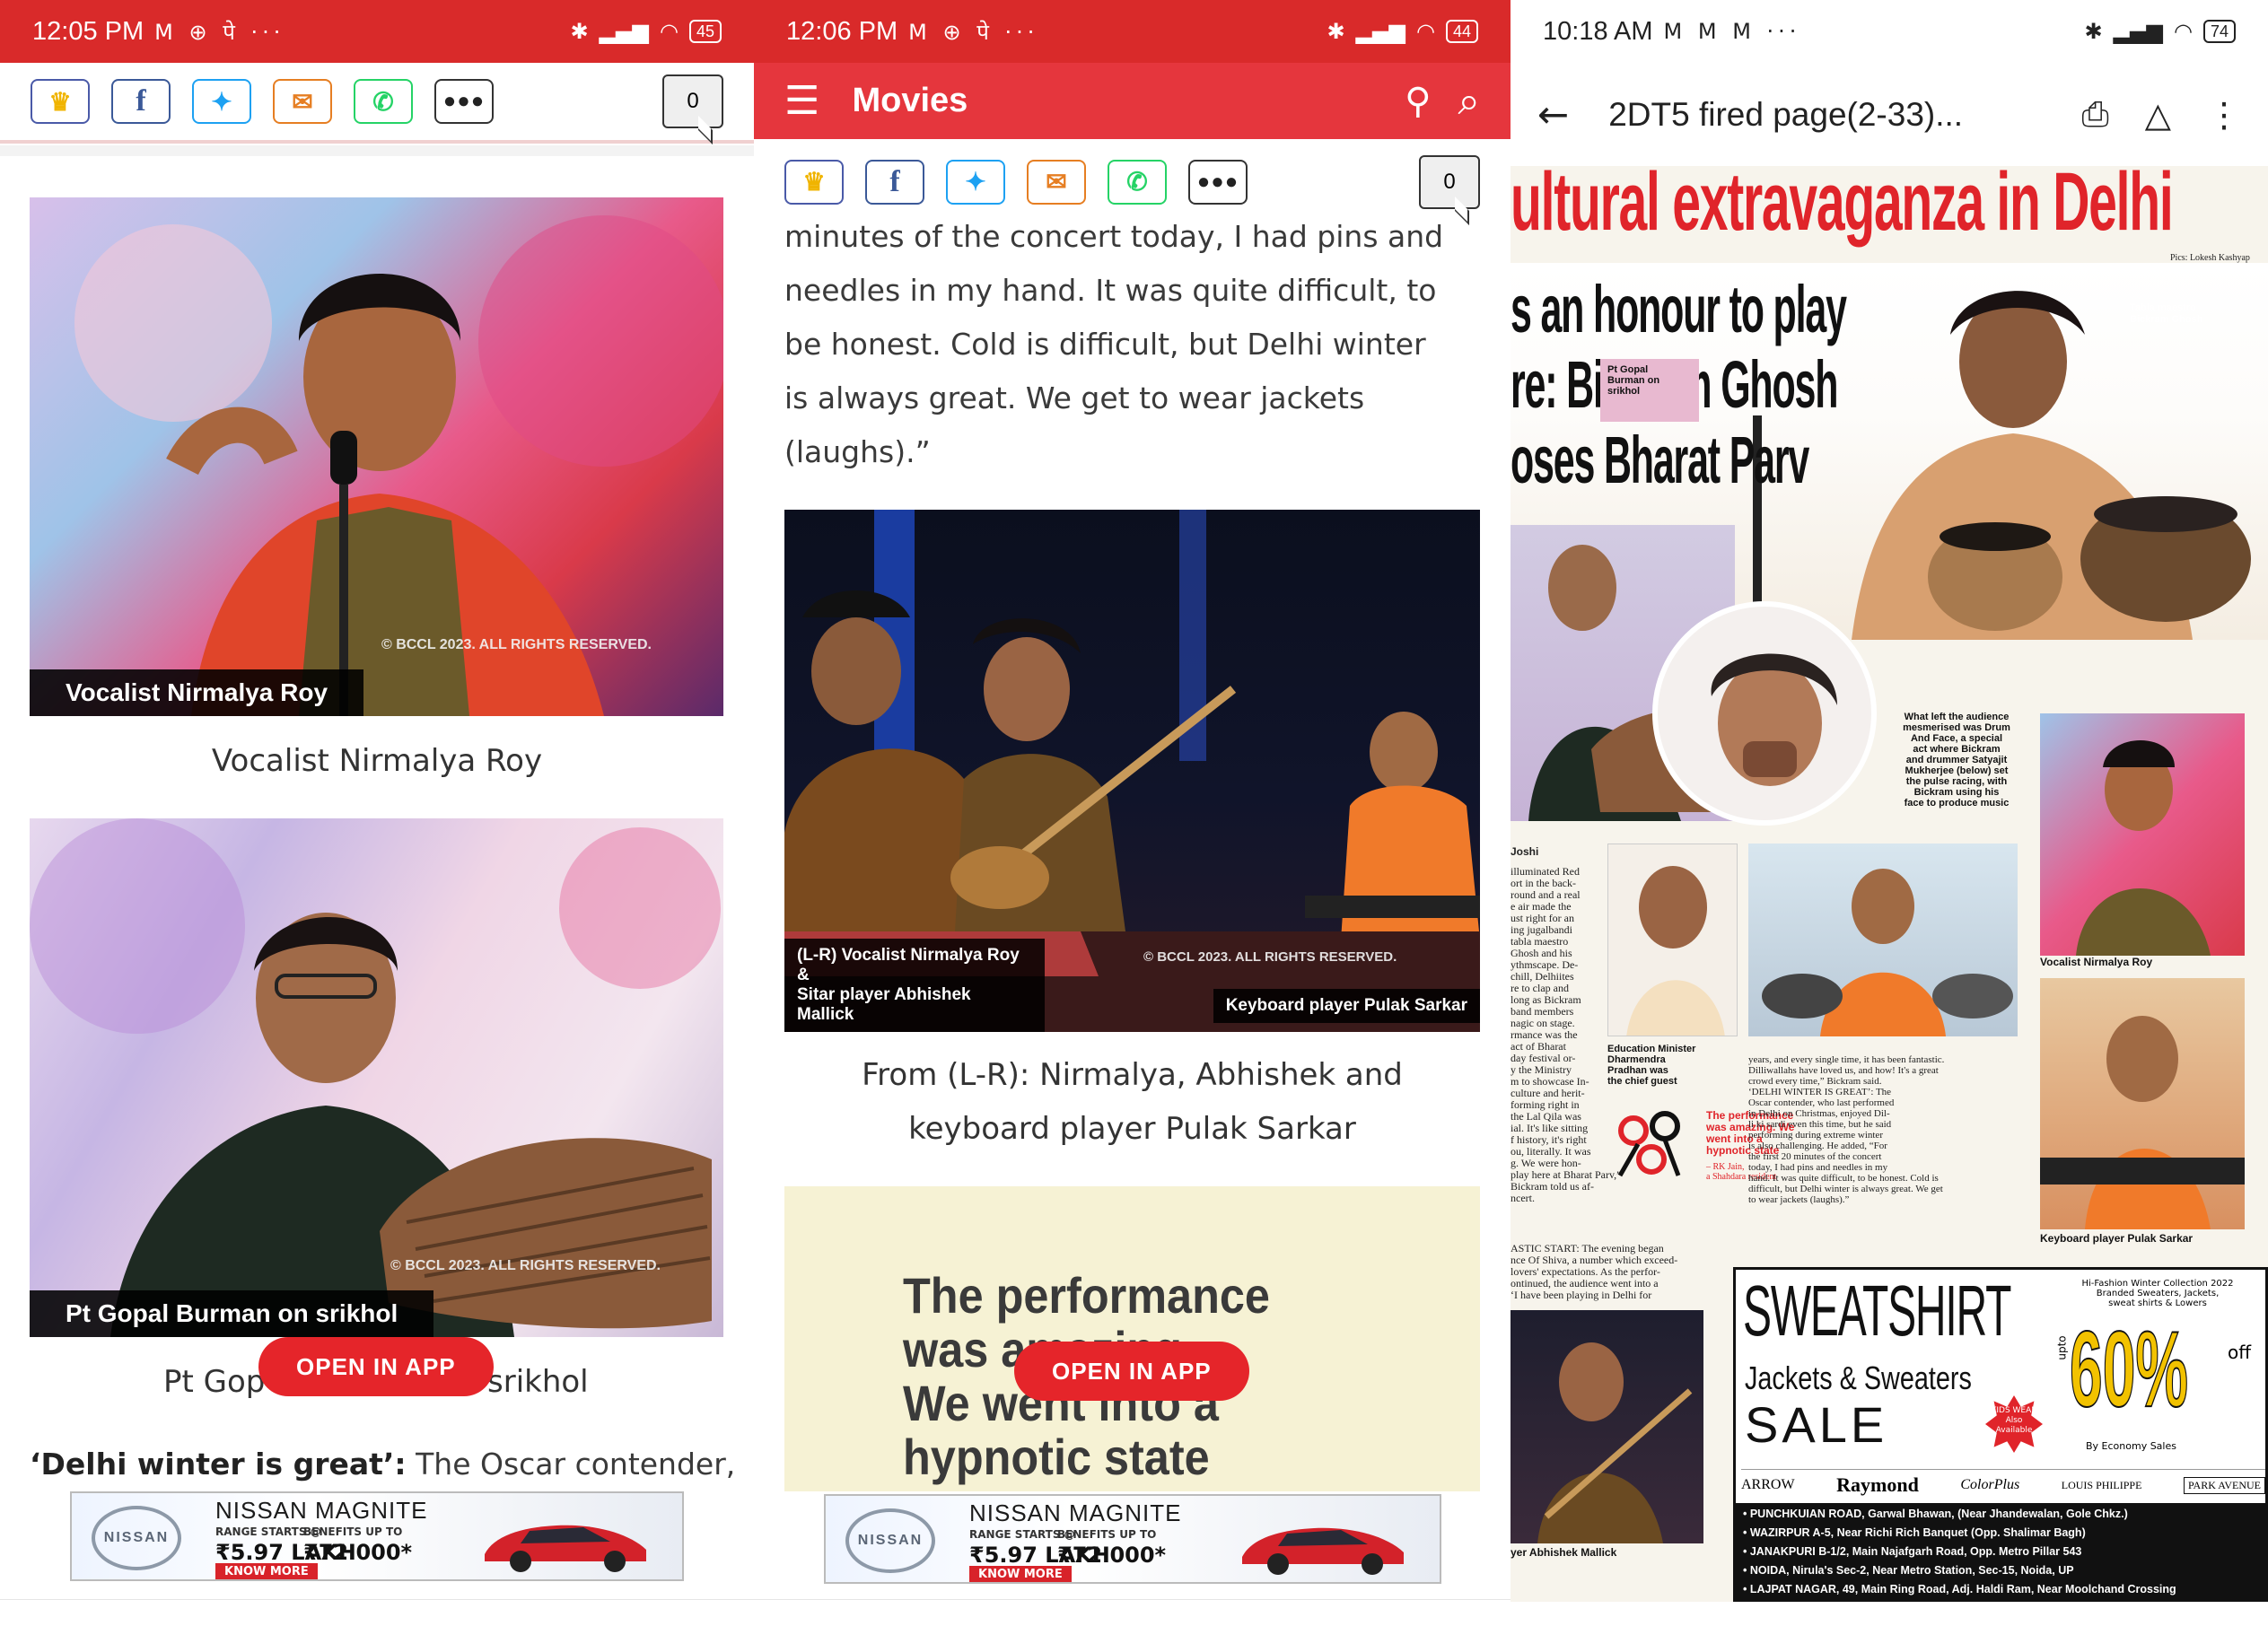 The width and height of the screenshot is (2268, 1626). What do you see at coordinates (1598, 31) in the screenshot?
I see `status-time: 10:18 AM` at bounding box center [1598, 31].